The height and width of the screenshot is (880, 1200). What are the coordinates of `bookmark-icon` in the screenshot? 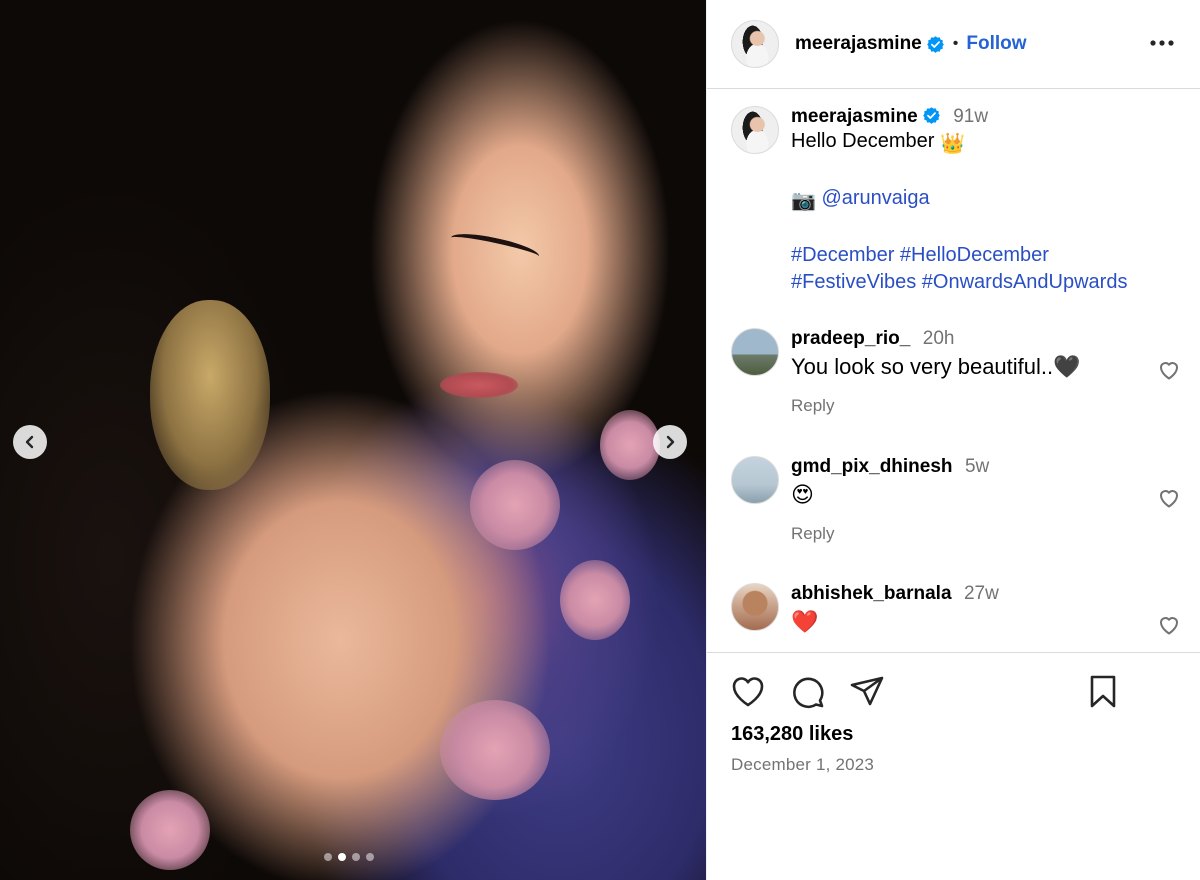 It's located at (1103, 692).